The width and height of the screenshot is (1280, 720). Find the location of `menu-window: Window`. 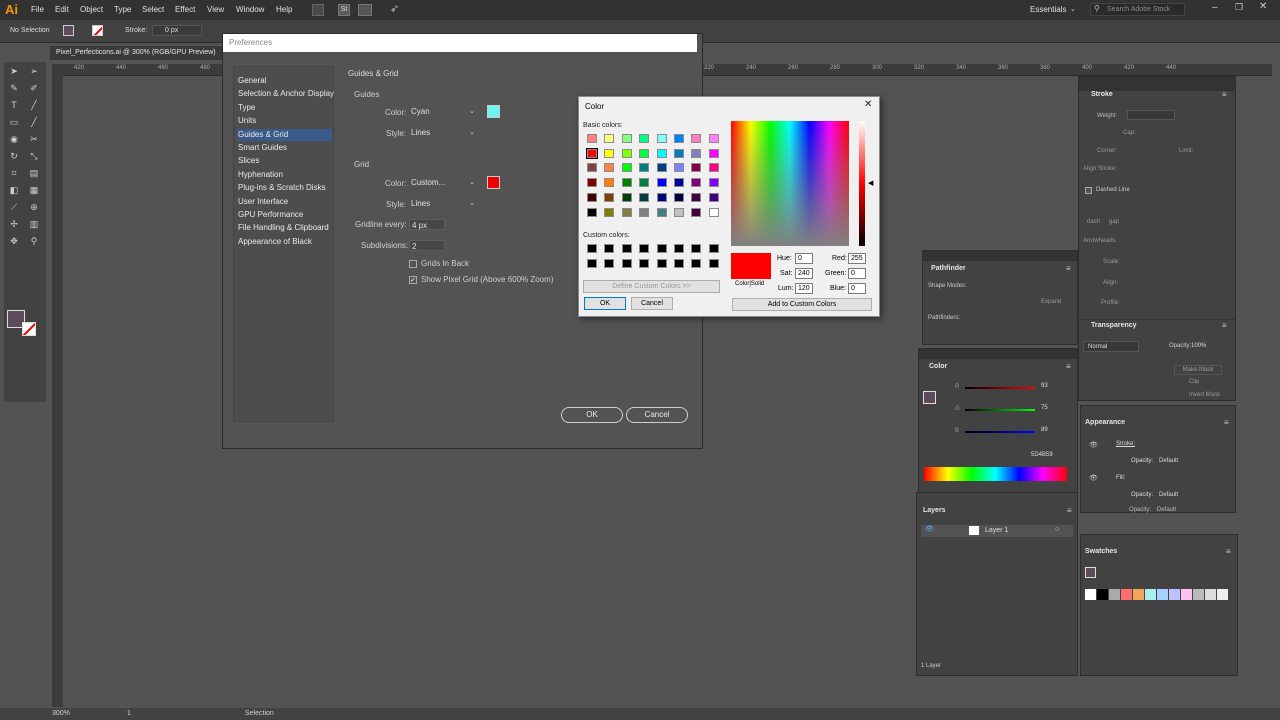

menu-window: Window is located at coordinates (250, 9).